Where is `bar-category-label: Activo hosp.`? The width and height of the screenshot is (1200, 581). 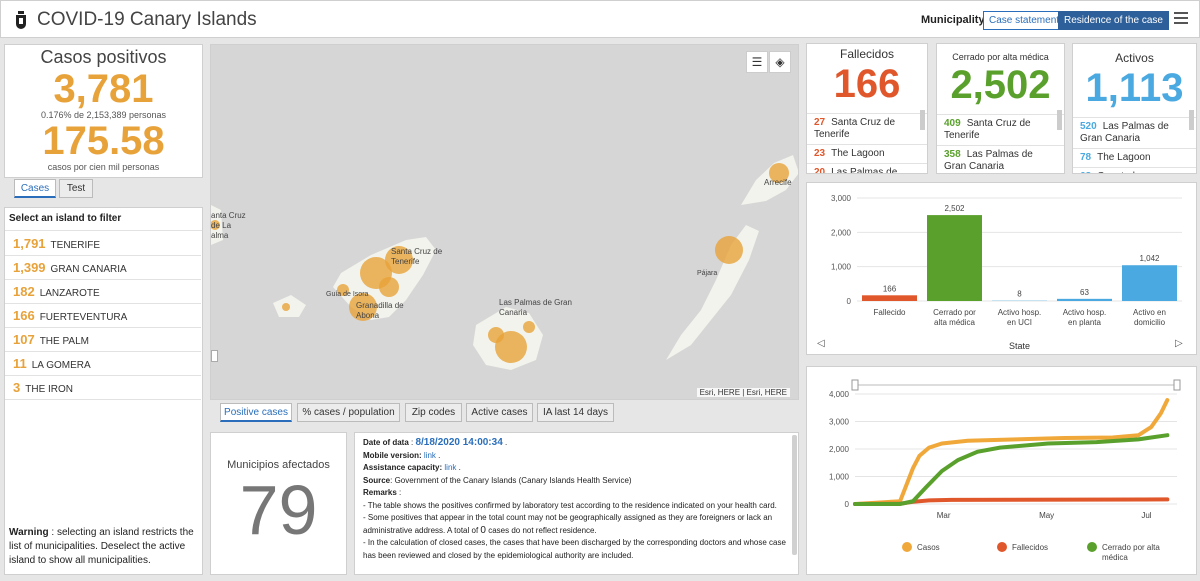 bar-category-label: Activo hosp. is located at coordinates (1020, 312).